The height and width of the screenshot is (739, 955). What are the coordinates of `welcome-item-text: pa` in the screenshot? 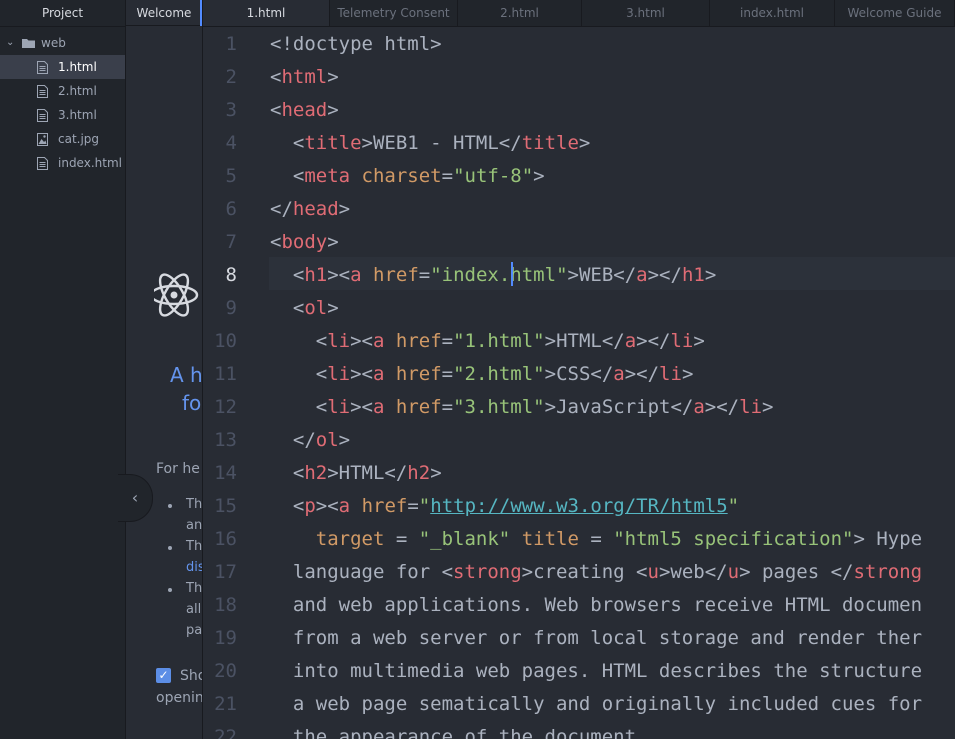 It's located at (194, 630).